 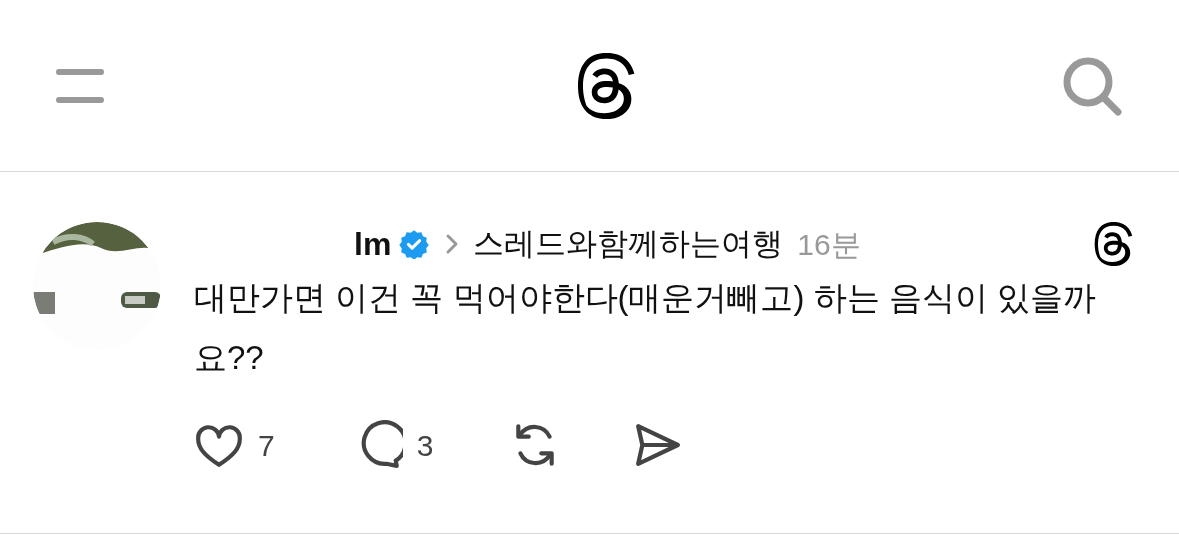 What do you see at coordinates (645, 328) in the screenshot?
I see `post-text: 대만가면 이건 꼭 먹어야한다(매운거빼고) 하는 음식이 있을까요??` at bounding box center [645, 328].